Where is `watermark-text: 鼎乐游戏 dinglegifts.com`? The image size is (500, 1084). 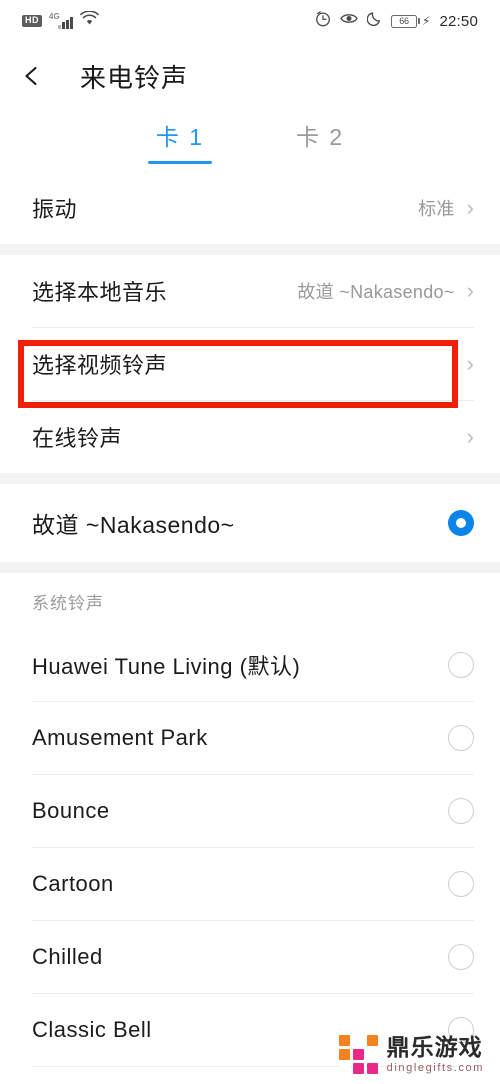 watermark-text: 鼎乐游戏 dinglegifts.com is located at coordinates (435, 1053).